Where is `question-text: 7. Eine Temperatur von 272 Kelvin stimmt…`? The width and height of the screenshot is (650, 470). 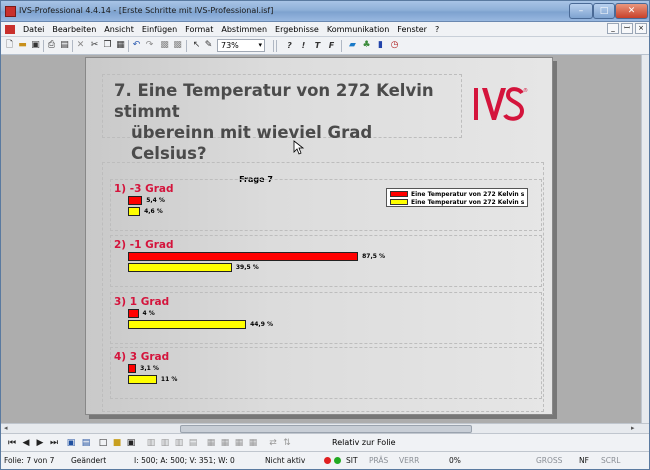
question-text: 7. Eine Temperatur von 272 Kelvin stimmt… is located at coordinates (274, 122).